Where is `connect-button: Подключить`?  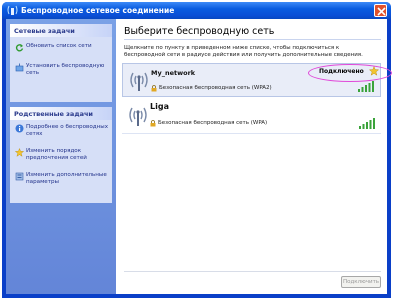
connect-button: Подключить is located at coordinates (361, 282).